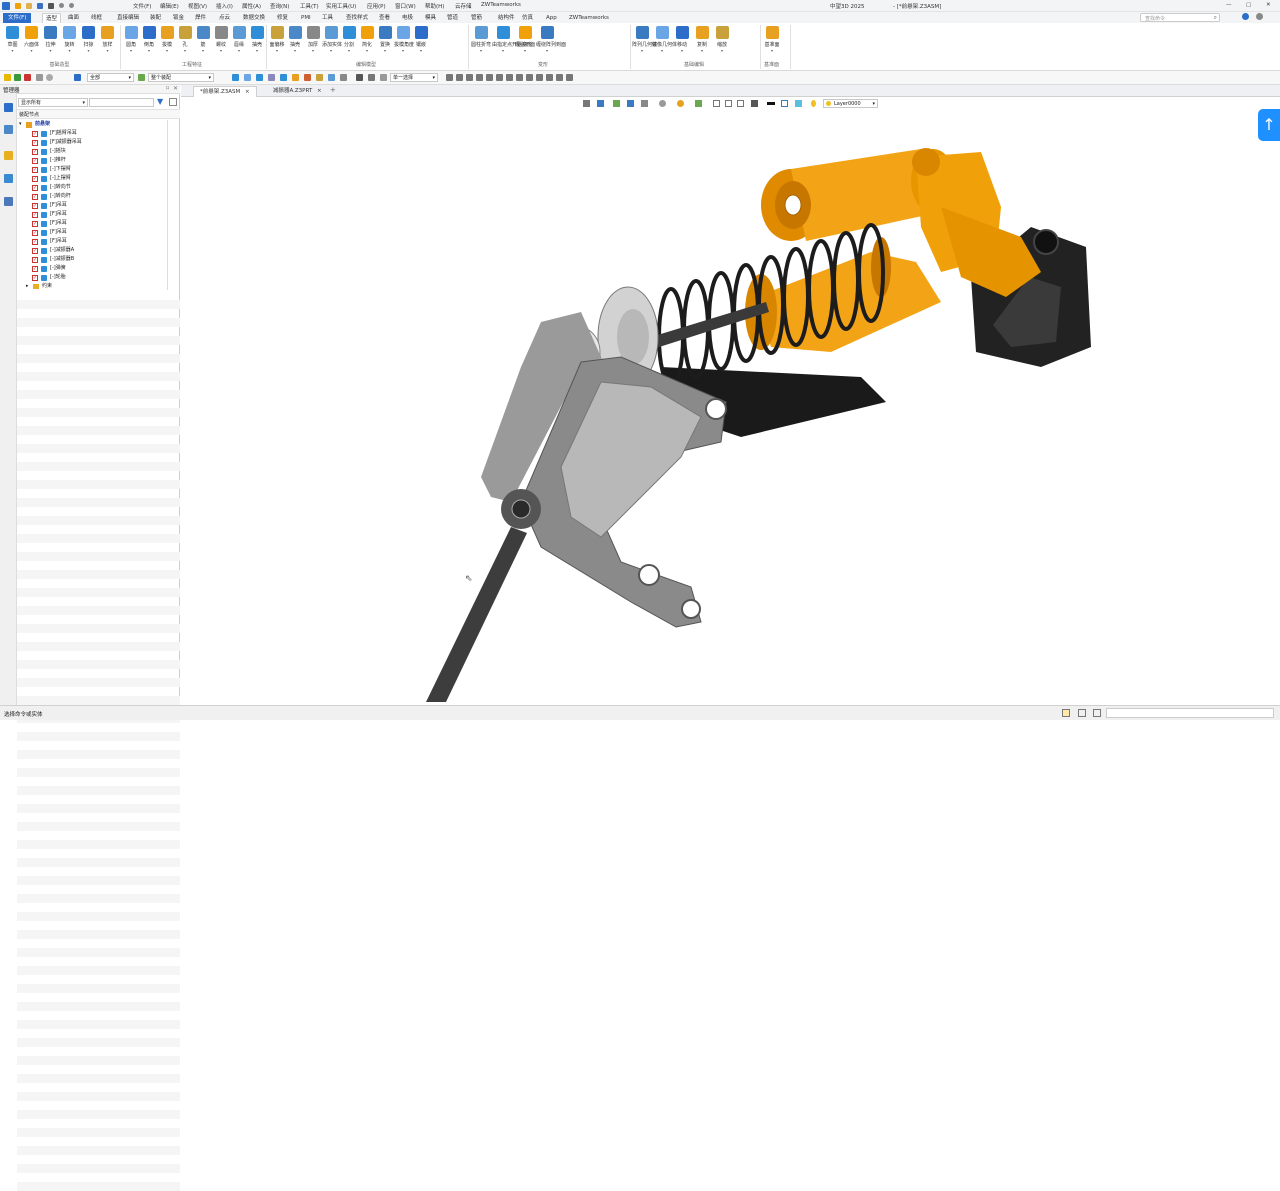  What do you see at coordinates (200, 18) in the screenshot?
I see `ribbon-tab: 焊件` at bounding box center [200, 18].